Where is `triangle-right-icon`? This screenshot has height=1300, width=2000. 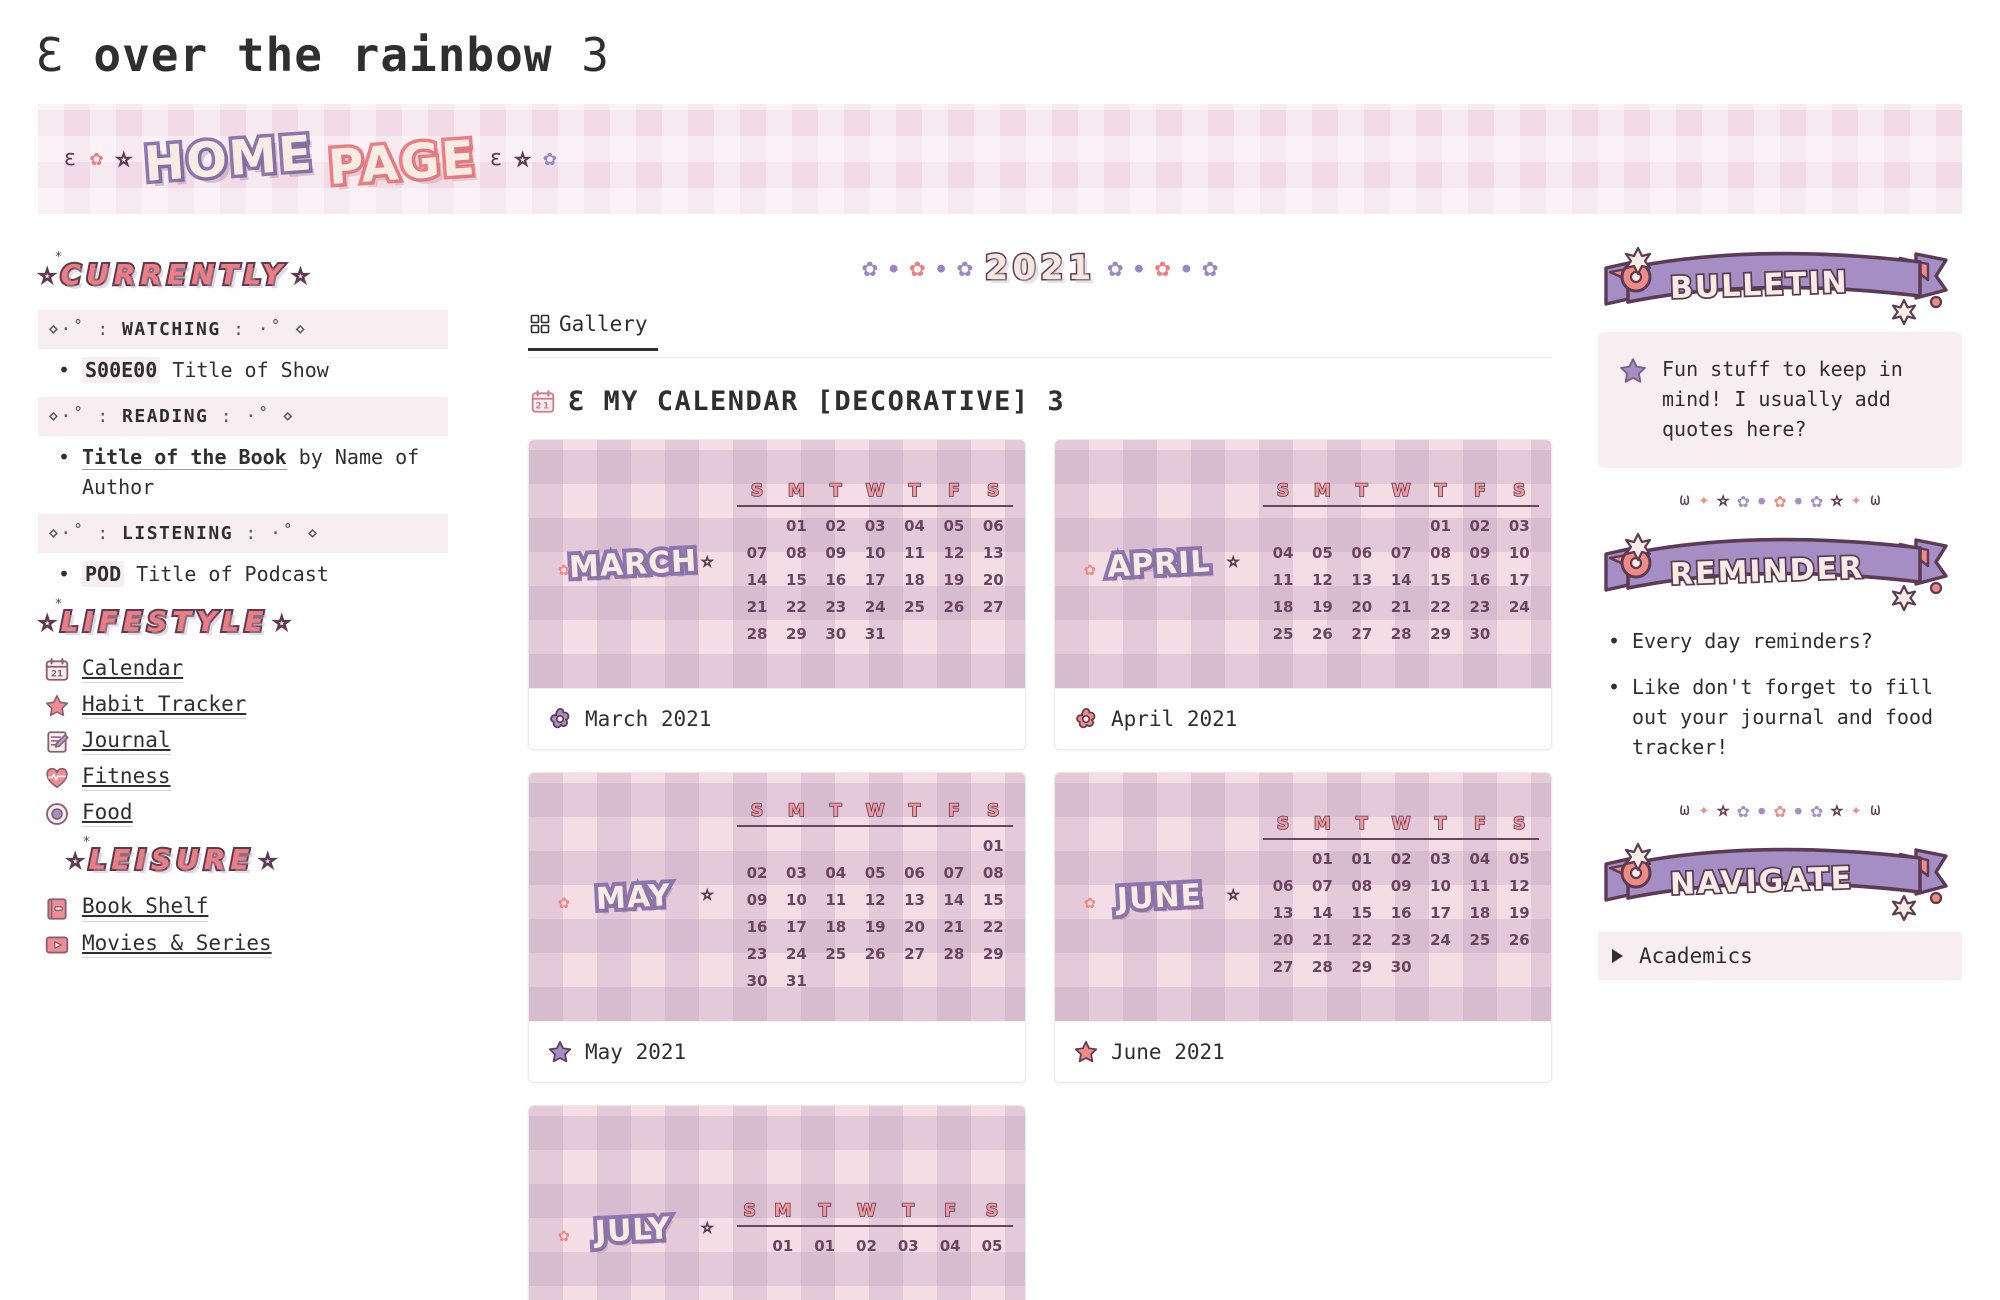
triangle-right-icon is located at coordinates (1617, 956).